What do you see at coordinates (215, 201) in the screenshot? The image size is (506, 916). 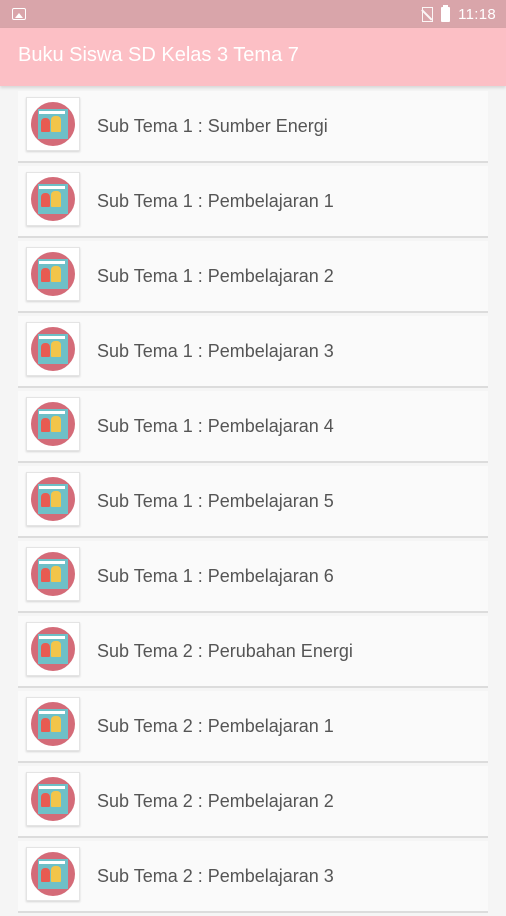 I see `list-item-label: Sub Tema 1 : Pembelajaran 1` at bounding box center [215, 201].